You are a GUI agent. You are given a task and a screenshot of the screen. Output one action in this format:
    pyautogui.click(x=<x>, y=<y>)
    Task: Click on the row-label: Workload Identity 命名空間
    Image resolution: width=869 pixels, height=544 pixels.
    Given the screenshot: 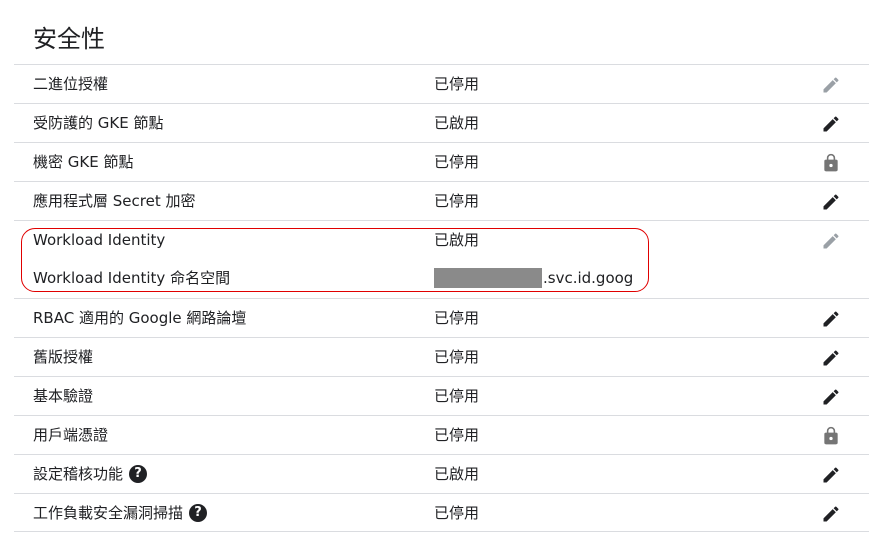 What is the action you would take?
    pyautogui.click(x=132, y=278)
    